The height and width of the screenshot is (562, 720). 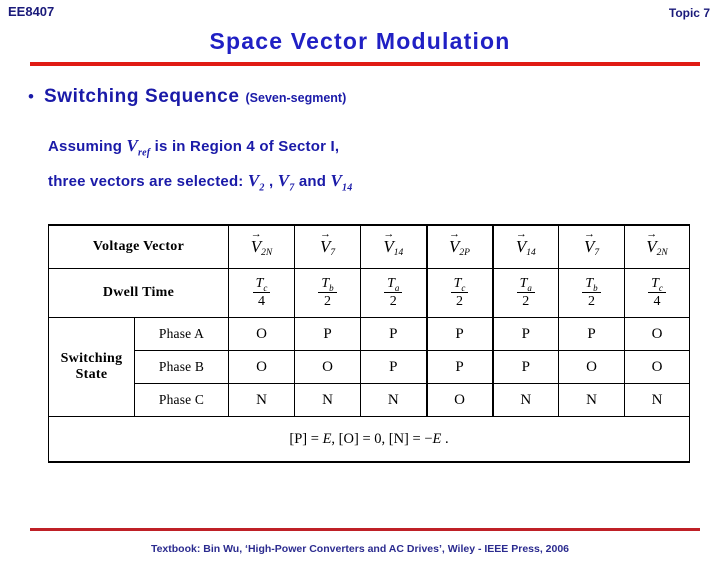 I want to click on phase-b-cell-6: O, so click(x=592, y=367).